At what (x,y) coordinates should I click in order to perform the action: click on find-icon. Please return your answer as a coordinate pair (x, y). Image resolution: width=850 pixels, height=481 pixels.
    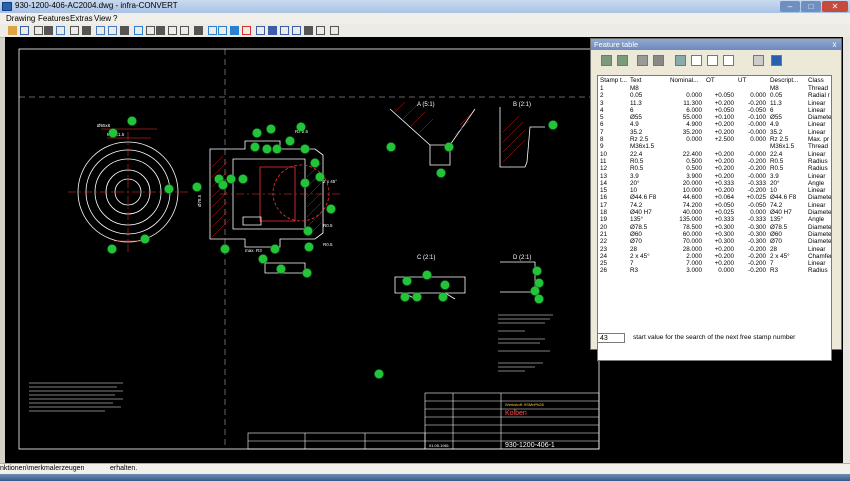
    Looking at the image, I should click on (184, 30).